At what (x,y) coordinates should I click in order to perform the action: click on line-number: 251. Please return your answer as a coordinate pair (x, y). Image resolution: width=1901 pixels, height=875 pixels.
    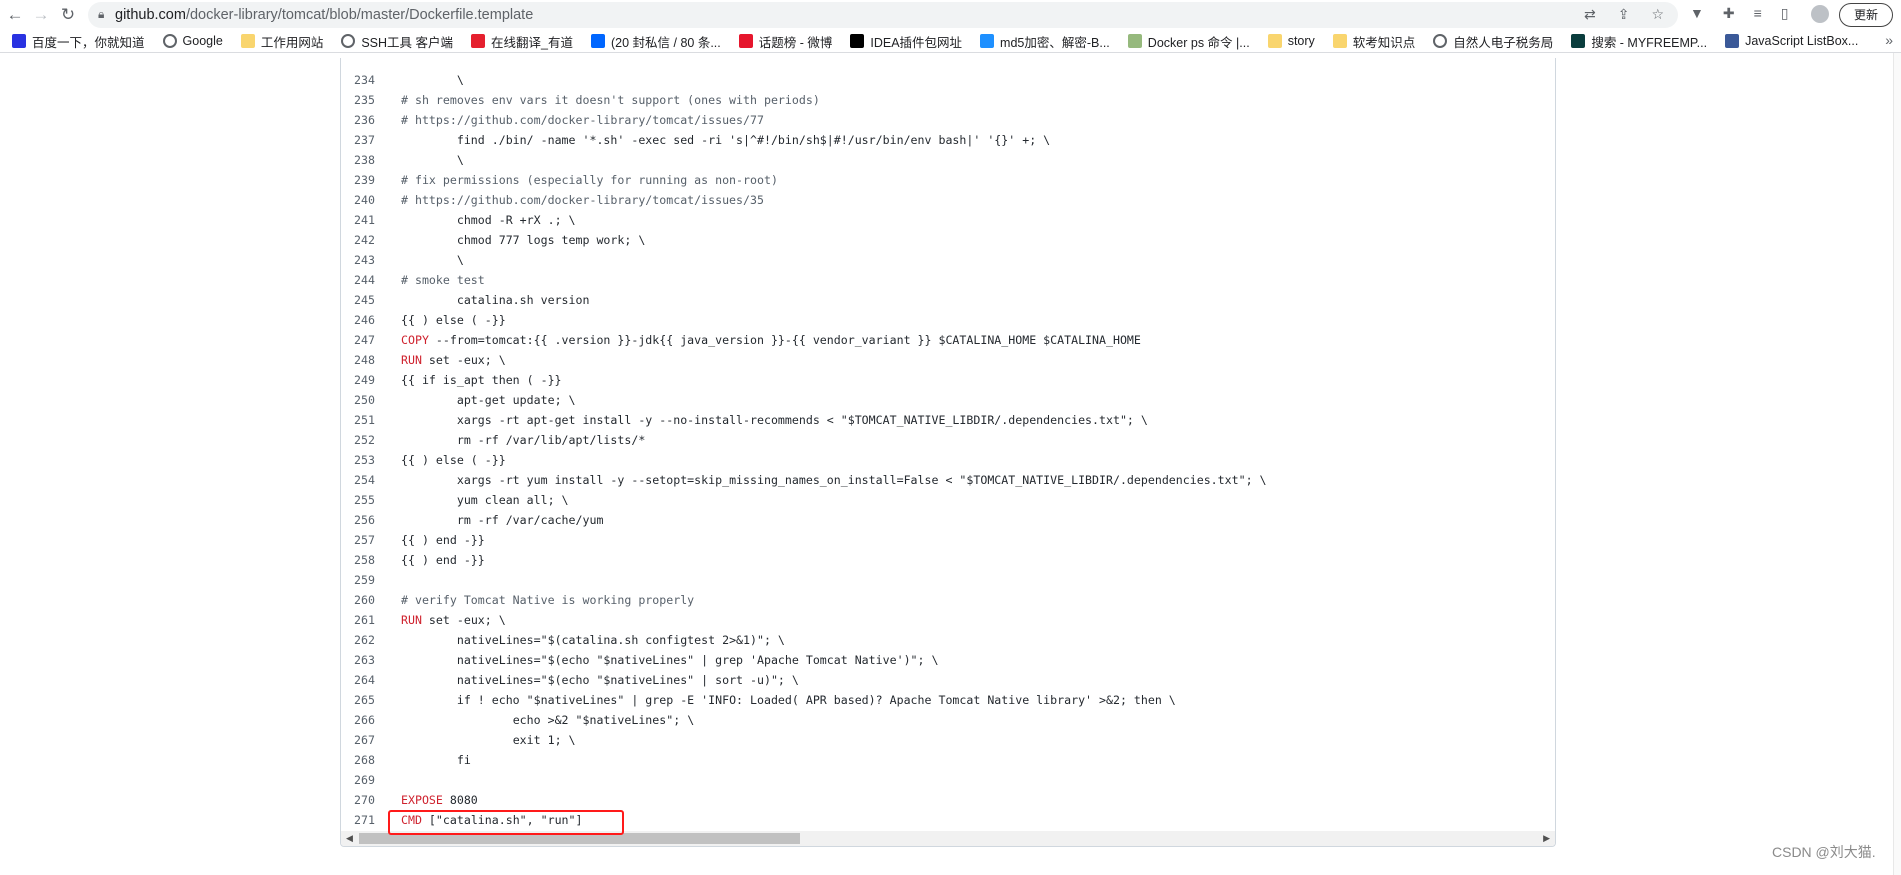
    Looking at the image, I should click on (358, 420).